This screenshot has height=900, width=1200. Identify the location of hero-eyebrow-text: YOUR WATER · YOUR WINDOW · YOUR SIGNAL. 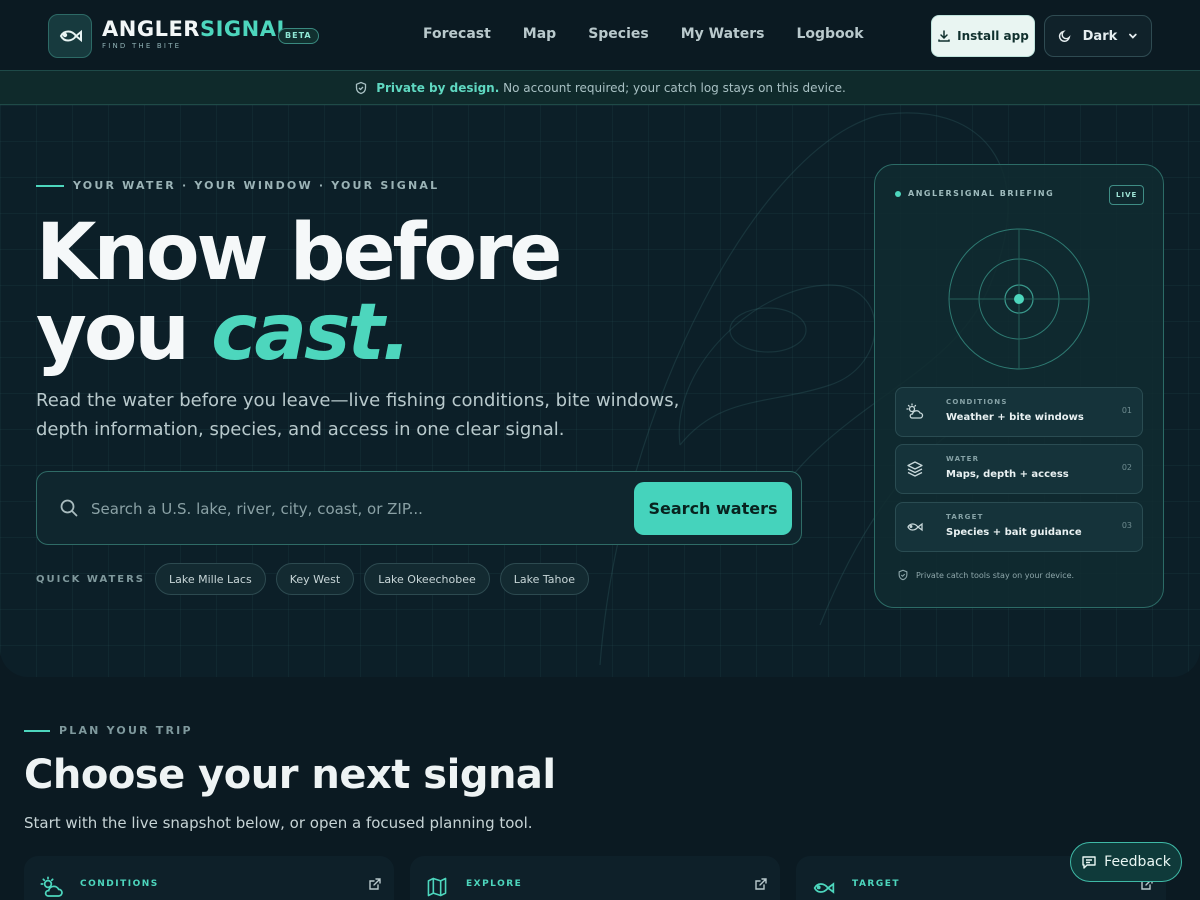
(256, 185).